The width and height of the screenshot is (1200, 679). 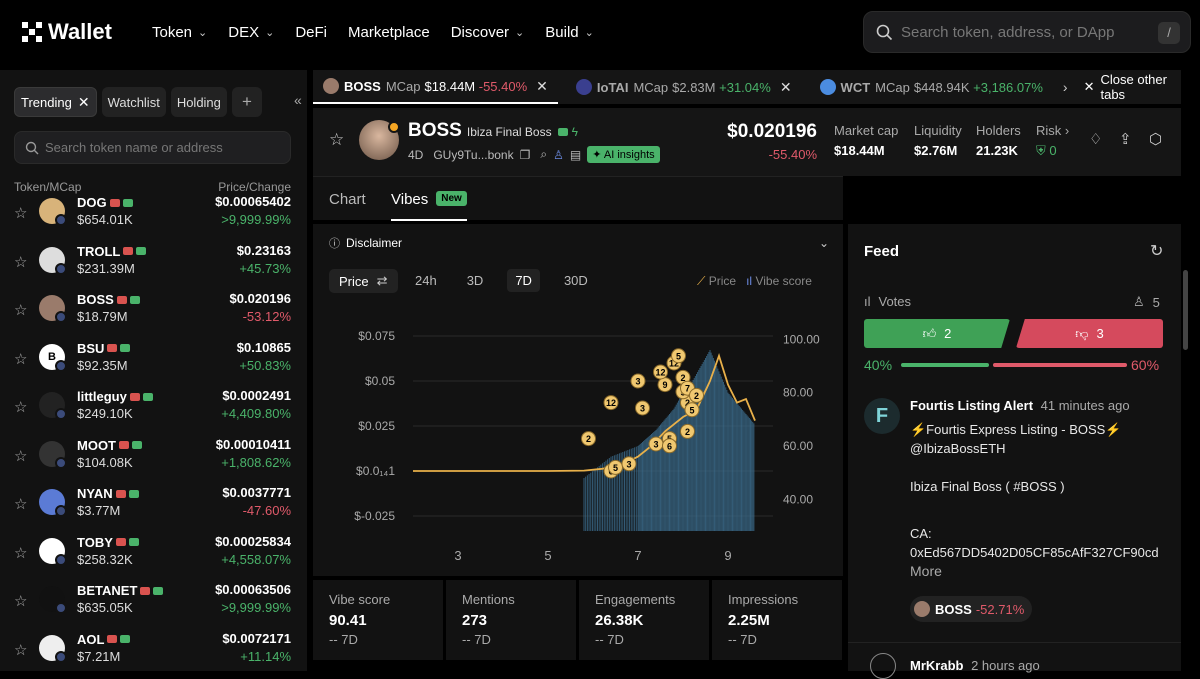 What do you see at coordinates (1089, 333) in the screenshot?
I see `vote-down-button: 👎︎ 3` at bounding box center [1089, 333].